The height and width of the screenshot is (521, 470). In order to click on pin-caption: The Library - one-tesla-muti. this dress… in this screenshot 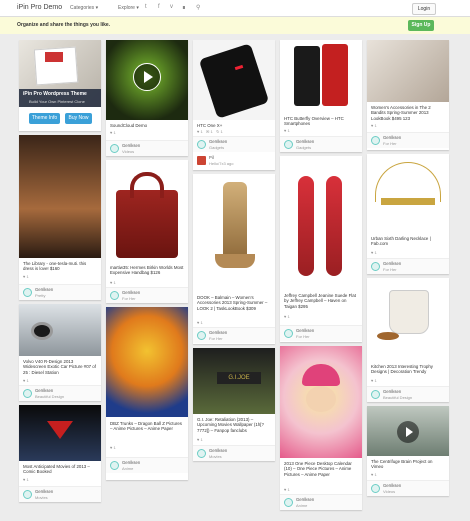, I will do `click(60, 266)`.